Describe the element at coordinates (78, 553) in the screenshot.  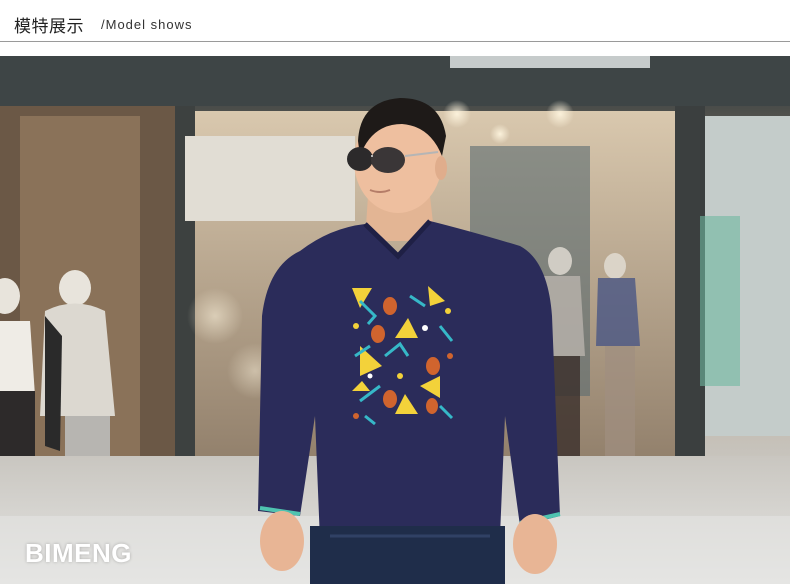
I see `brand-watermark: BIMENG` at that location.